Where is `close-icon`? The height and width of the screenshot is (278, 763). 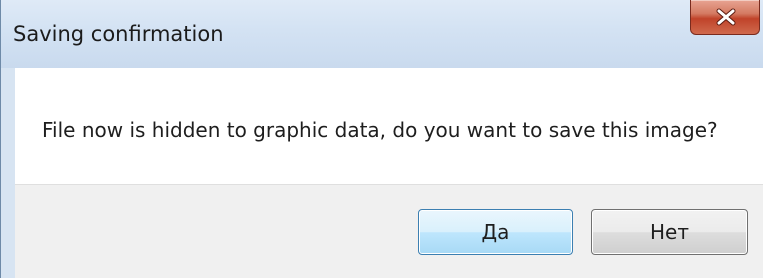
close-icon is located at coordinates (726, 17).